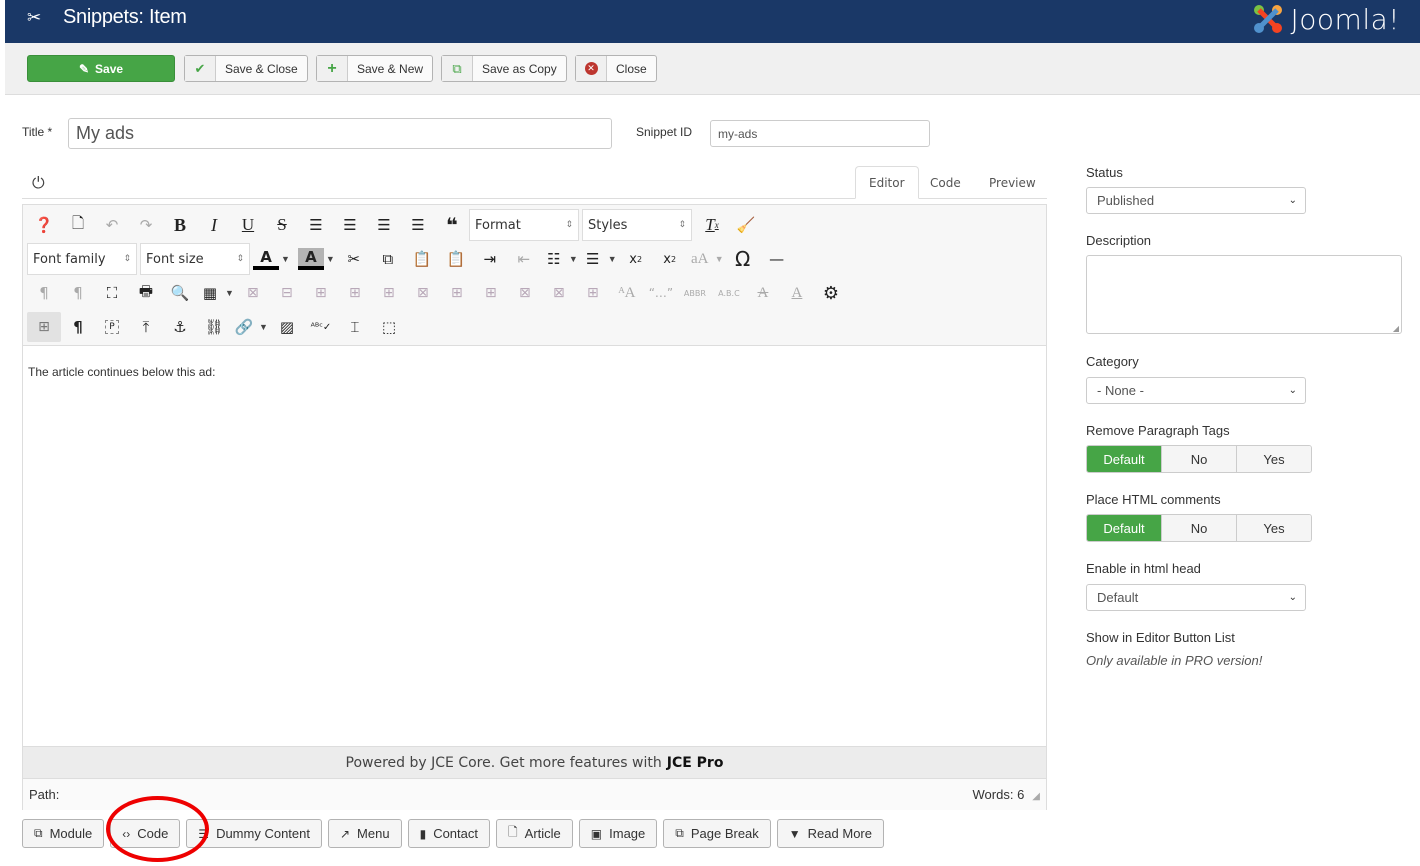 The width and height of the screenshot is (1420, 866). What do you see at coordinates (616, 68) in the screenshot?
I see `close-button: ✕ Close` at bounding box center [616, 68].